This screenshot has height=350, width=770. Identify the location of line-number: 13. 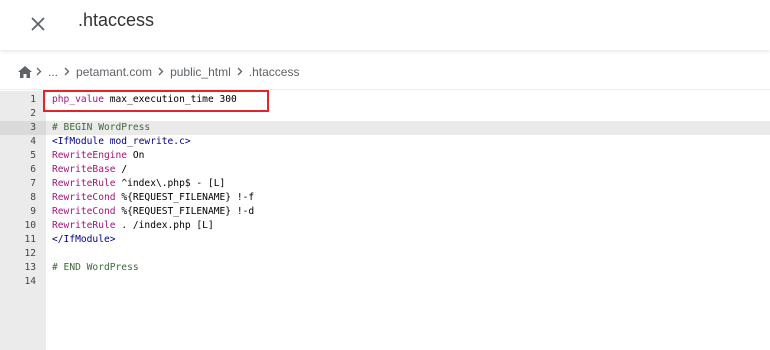
(30, 267).